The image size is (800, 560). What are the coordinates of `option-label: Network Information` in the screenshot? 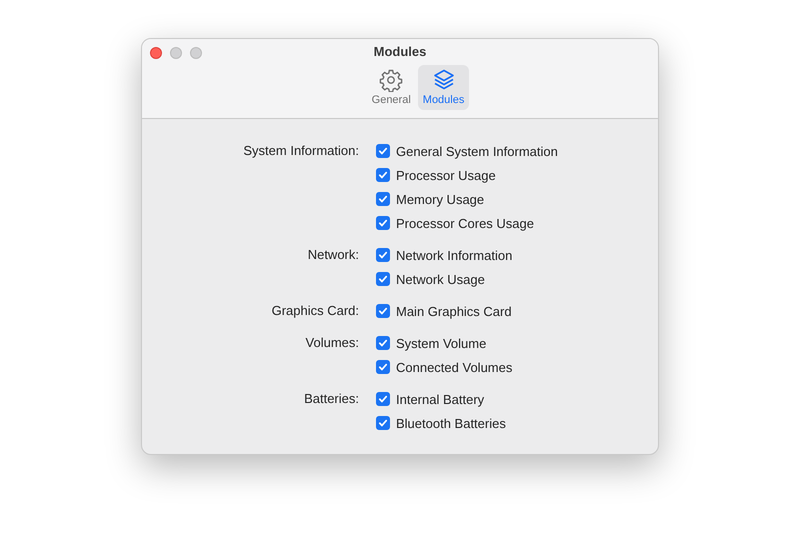 It's located at (454, 255).